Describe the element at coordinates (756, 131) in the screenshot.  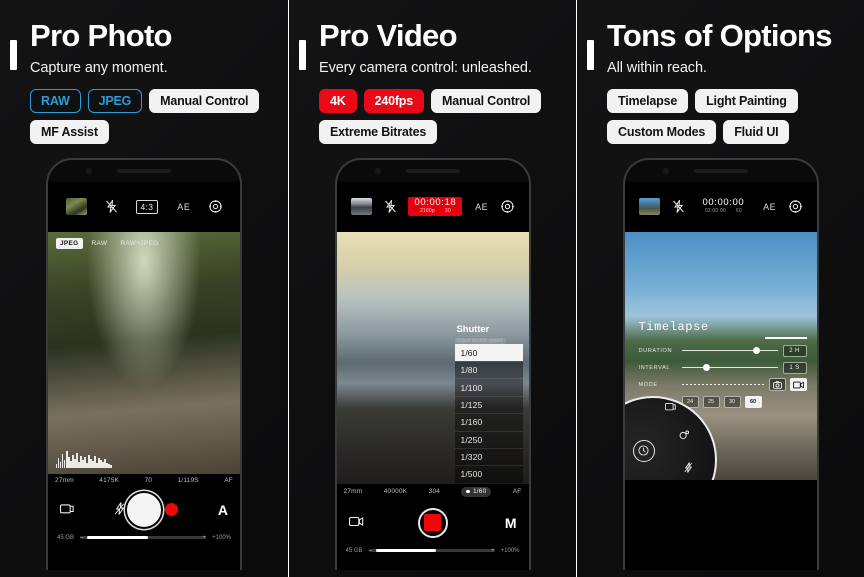
I see `pill-fluid-ui: Fluid UI` at that location.